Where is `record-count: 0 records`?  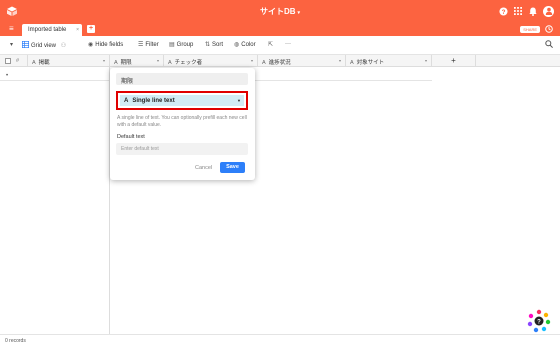 record-count: 0 records is located at coordinates (15, 341).